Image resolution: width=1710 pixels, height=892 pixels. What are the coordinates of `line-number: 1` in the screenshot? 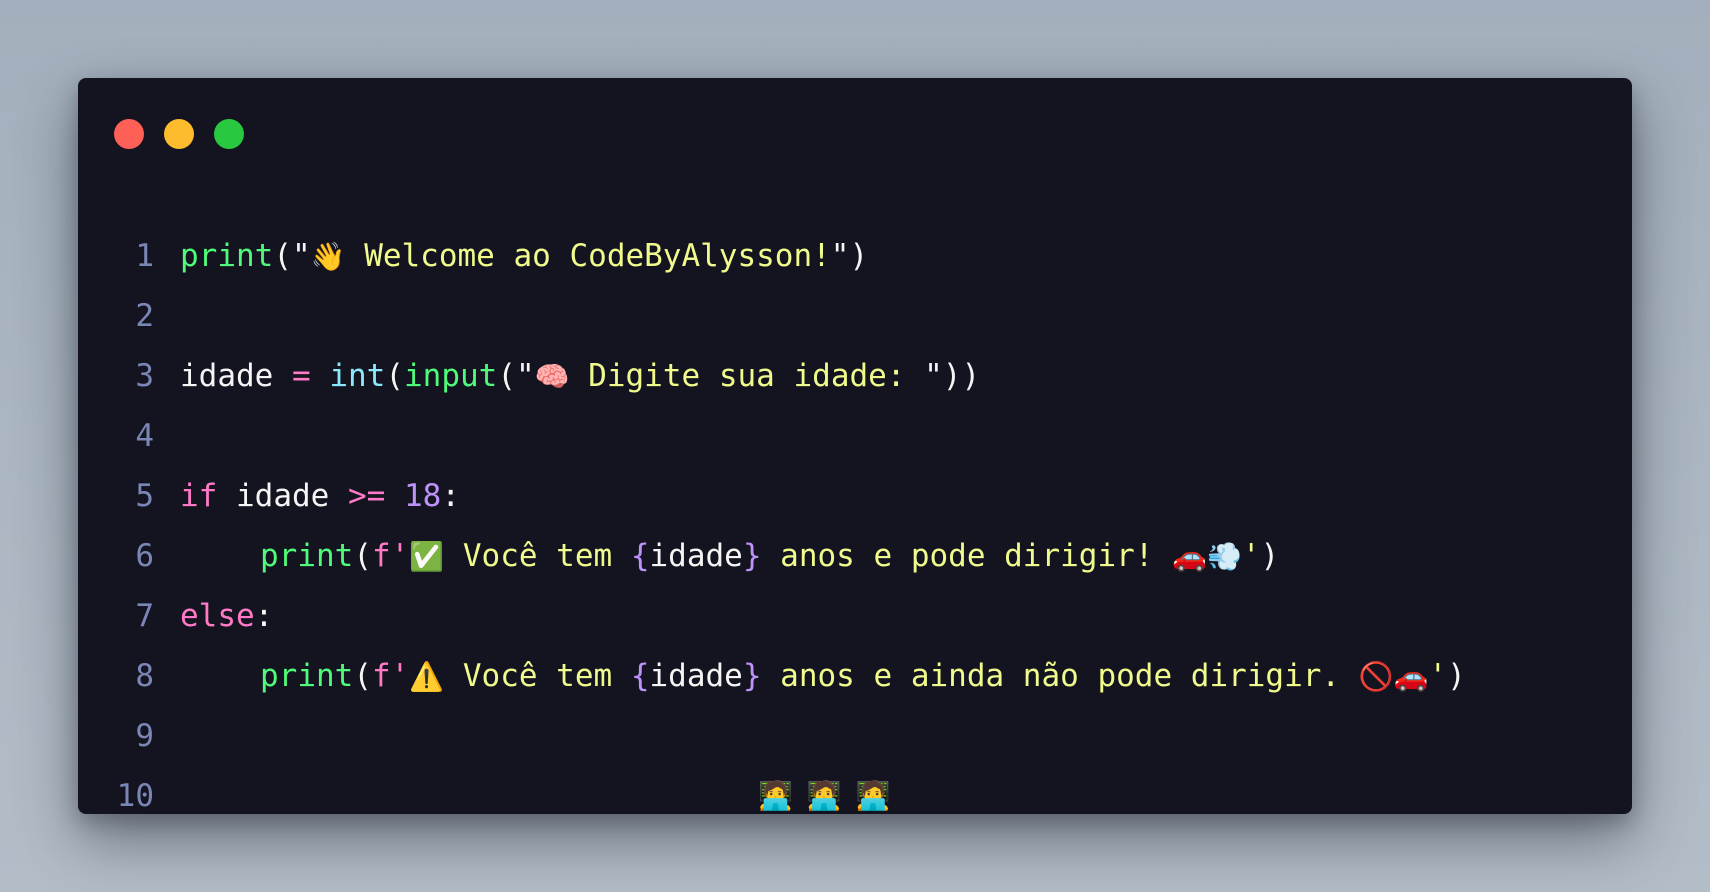 It's located at (144, 256).